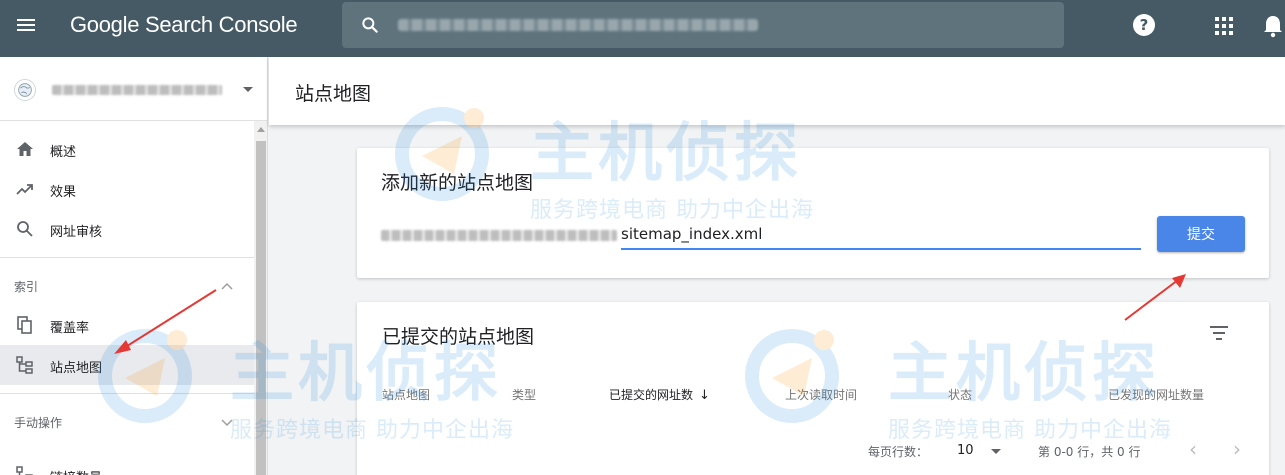 This screenshot has height=475, width=1285. I want to click on copy-icon, so click(24, 325).